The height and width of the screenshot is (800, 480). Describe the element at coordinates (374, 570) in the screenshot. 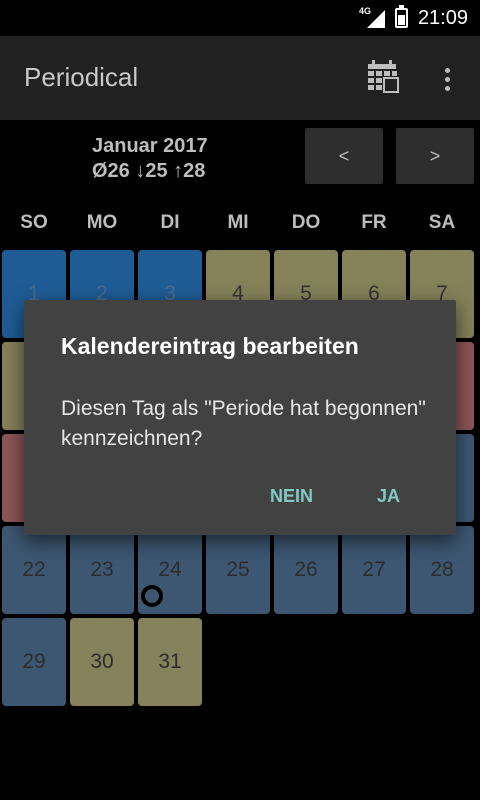

I see `calendar-day: 27` at that location.